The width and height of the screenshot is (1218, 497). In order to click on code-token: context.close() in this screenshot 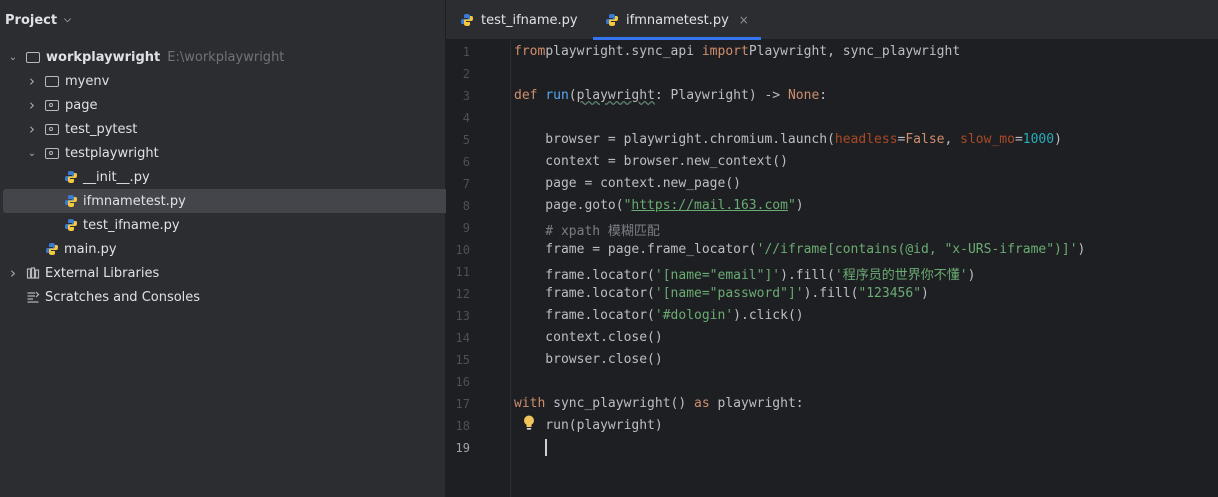, I will do `click(588, 337)`.